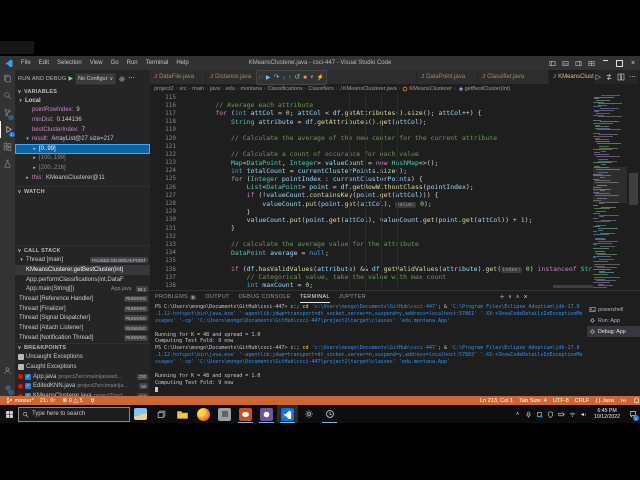  I want to click on call-stack-row: Thread [Signal Dispatcher] RUNNING, so click(82, 318).